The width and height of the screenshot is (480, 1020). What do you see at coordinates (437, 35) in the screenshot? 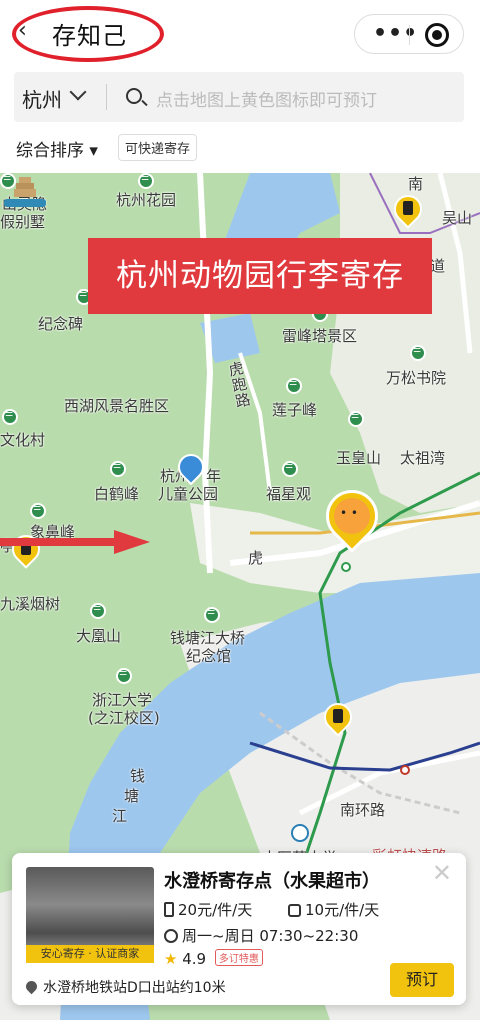
I see `close-miniprogram-icon` at bounding box center [437, 35].